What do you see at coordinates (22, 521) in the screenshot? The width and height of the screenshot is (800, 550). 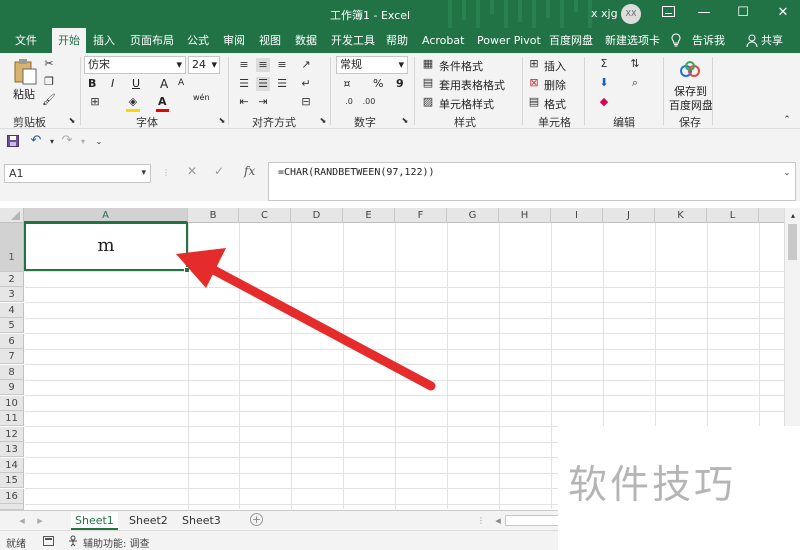 I see `scroll-left-icon: ◂` at bounding box center [22, 521].